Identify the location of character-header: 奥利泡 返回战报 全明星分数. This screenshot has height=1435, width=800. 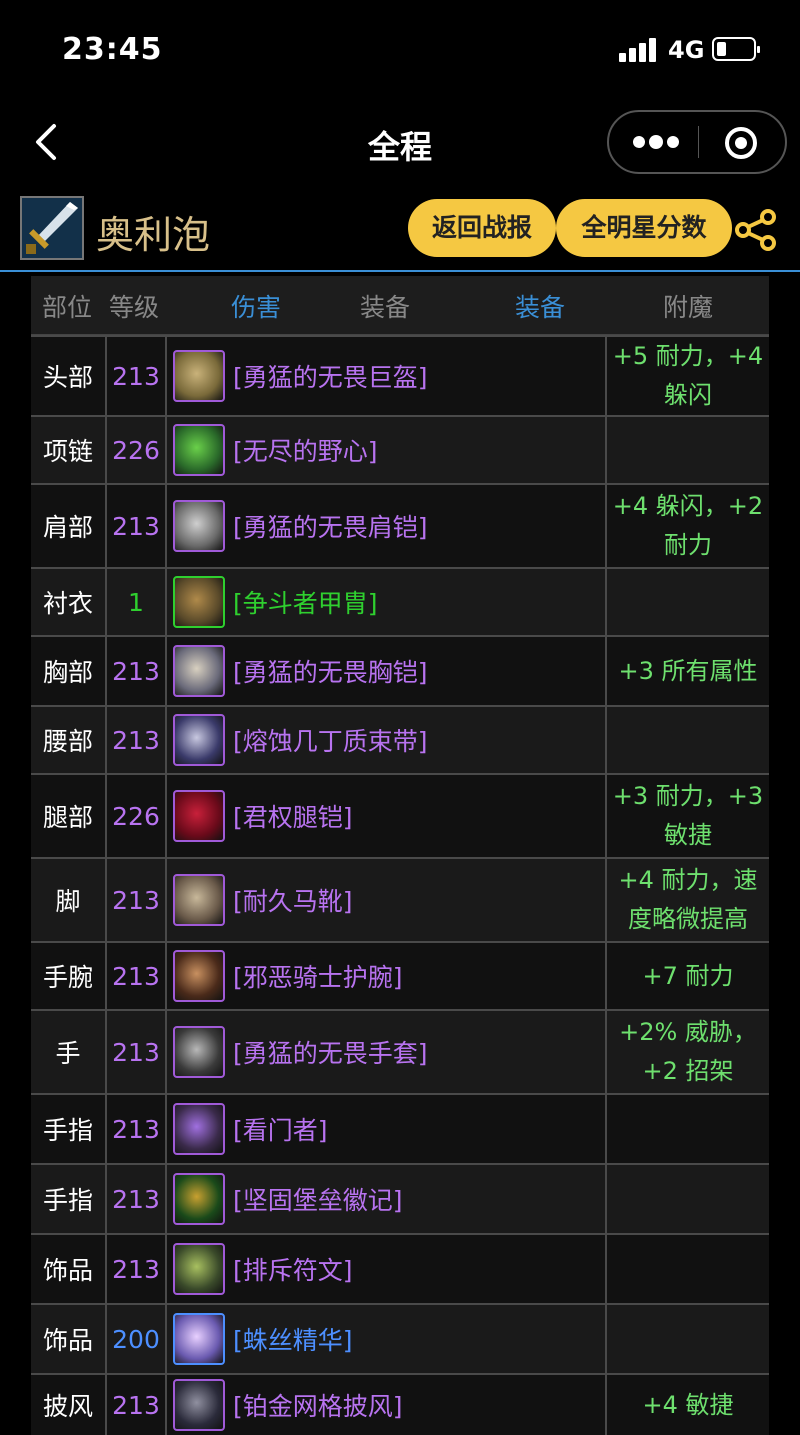
(400, 231).